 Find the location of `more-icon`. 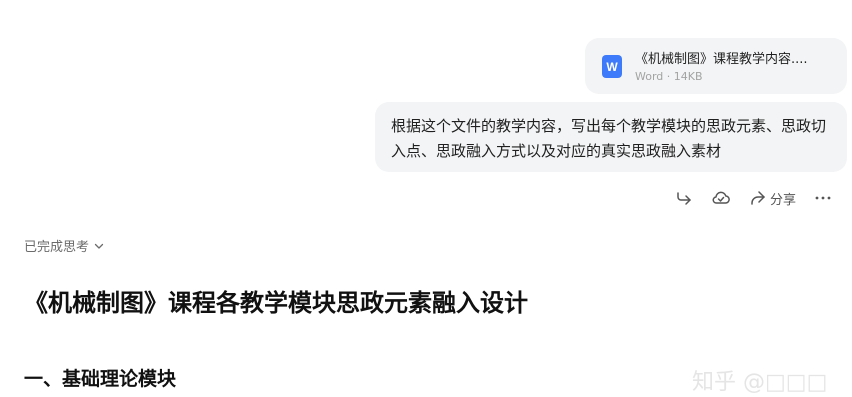

more-icon is located at coordinates (823, 198).